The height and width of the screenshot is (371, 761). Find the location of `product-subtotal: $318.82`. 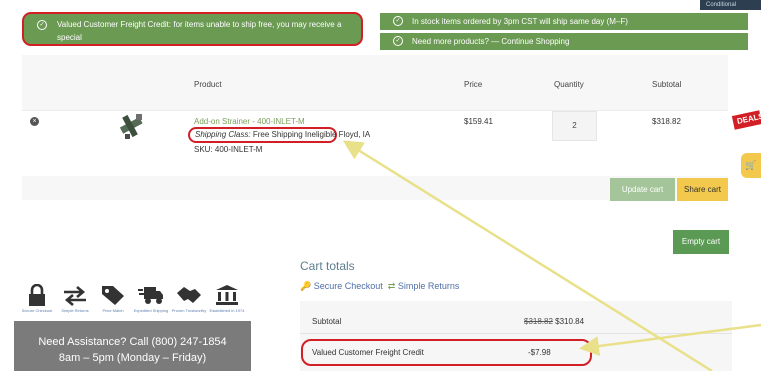

product-subtotal: $318.82 is located at coordinates (666, 121).